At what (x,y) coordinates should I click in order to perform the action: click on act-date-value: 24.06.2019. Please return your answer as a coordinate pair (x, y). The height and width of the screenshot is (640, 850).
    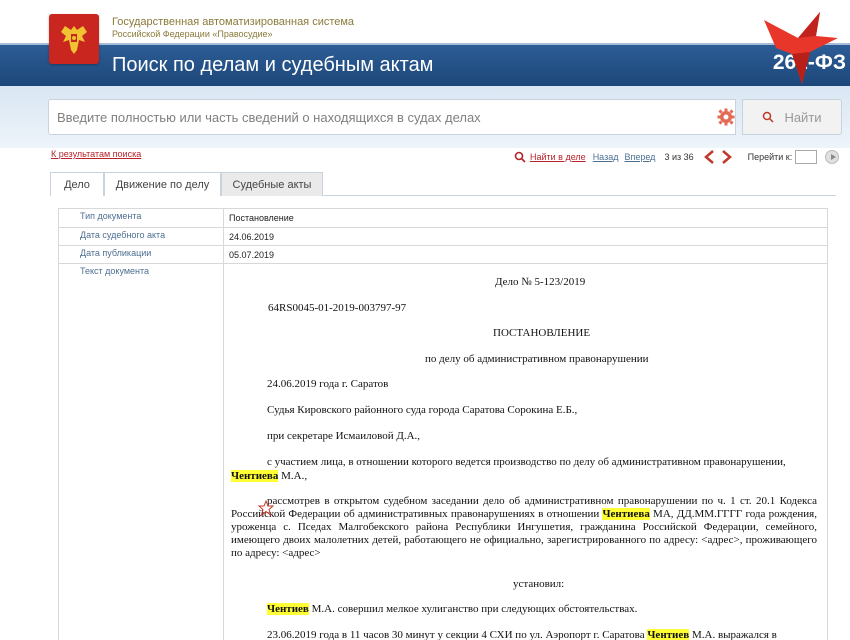
    Looking at the image, I should click on (252, 237).